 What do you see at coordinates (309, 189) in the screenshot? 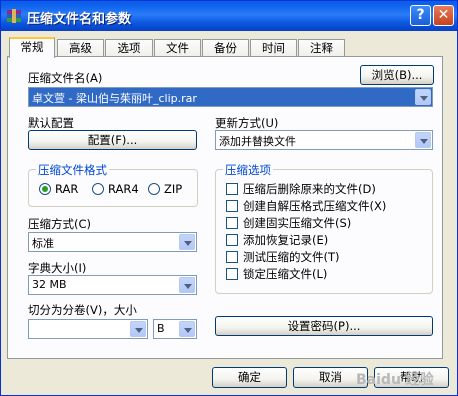
I see `delete-after-archiving-label: 压缩后删除原来的文件(D)` at bounding box center [309, 189].